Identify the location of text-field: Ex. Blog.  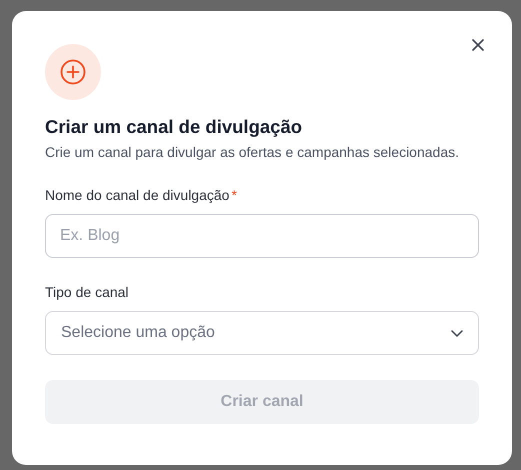
(262, 236).